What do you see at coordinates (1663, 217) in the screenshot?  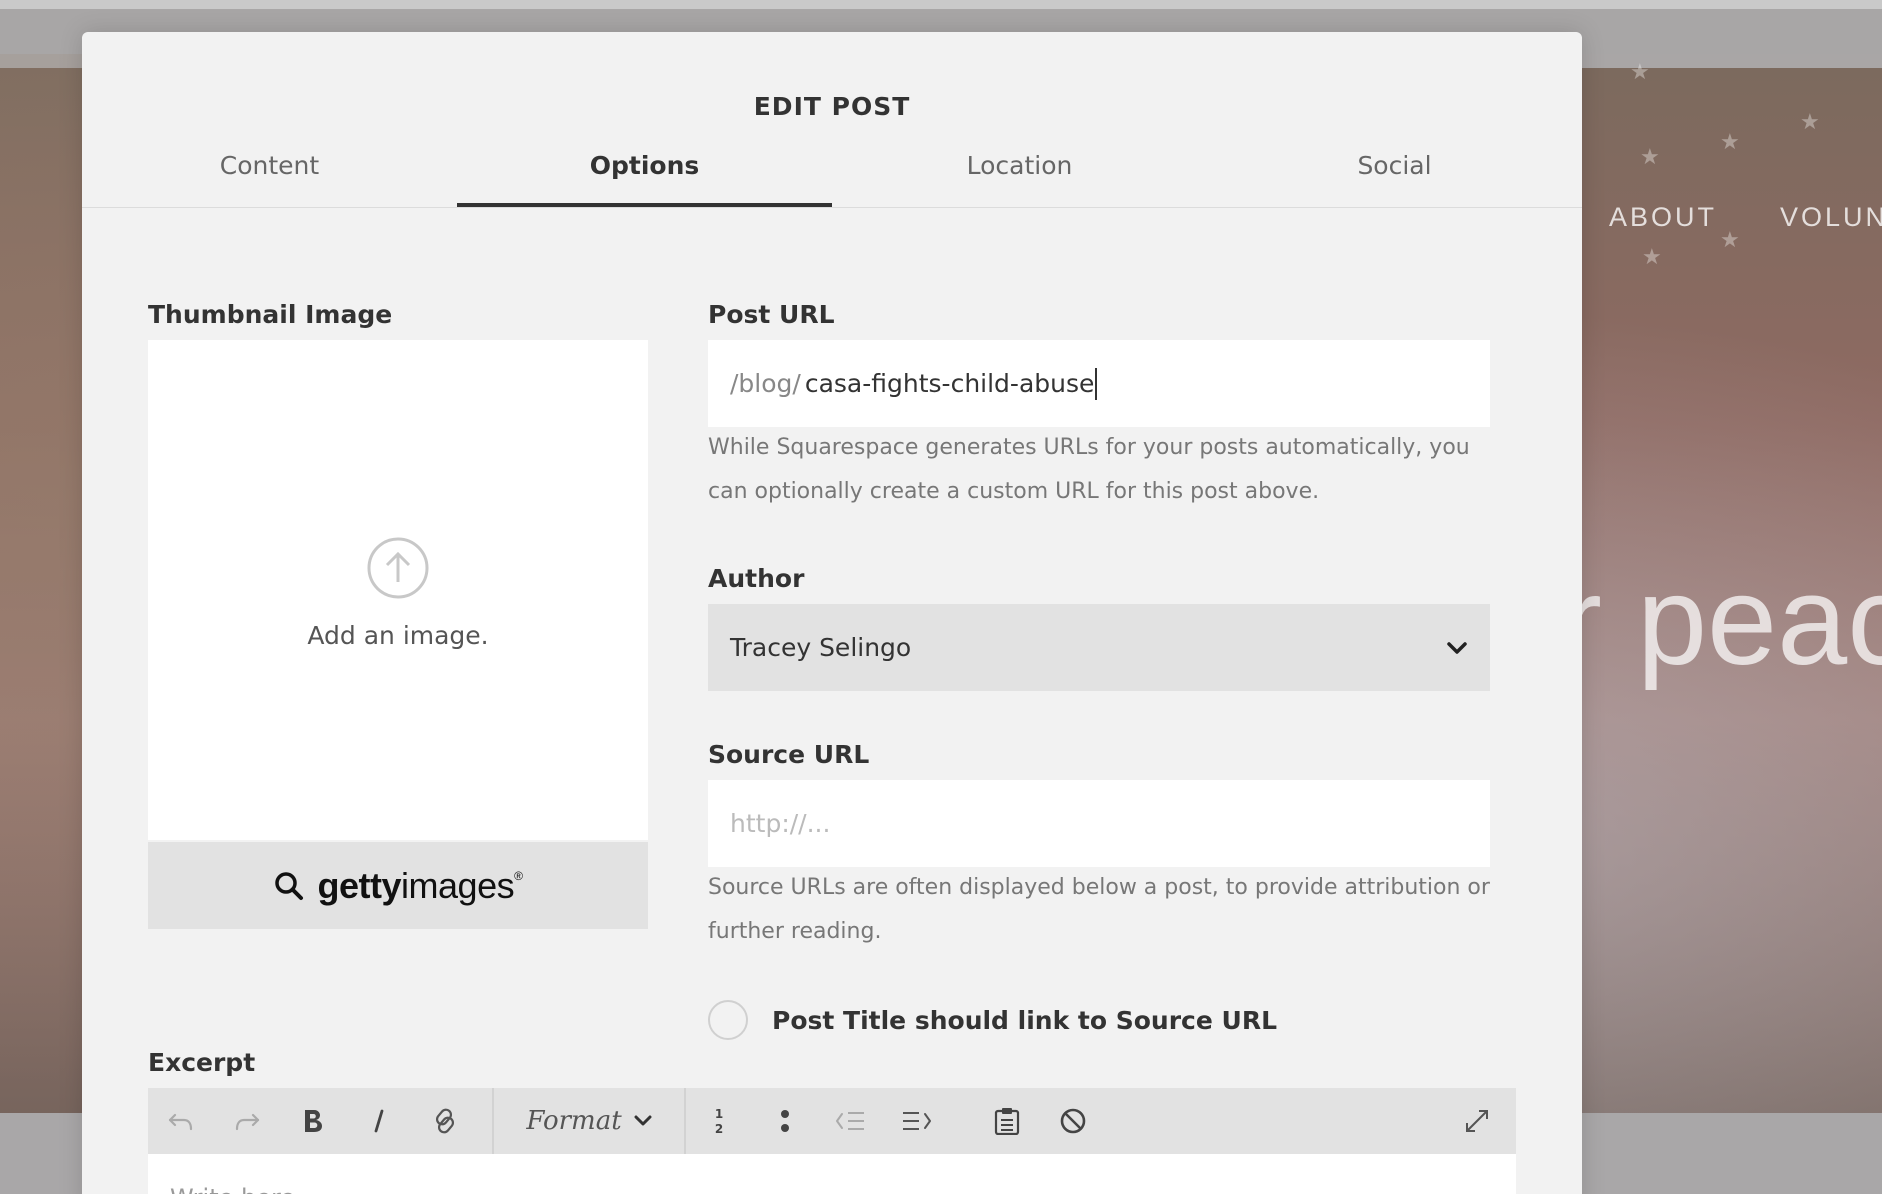 I see `background-nav-about: ABOUT` at bounding box center [1663, 217].